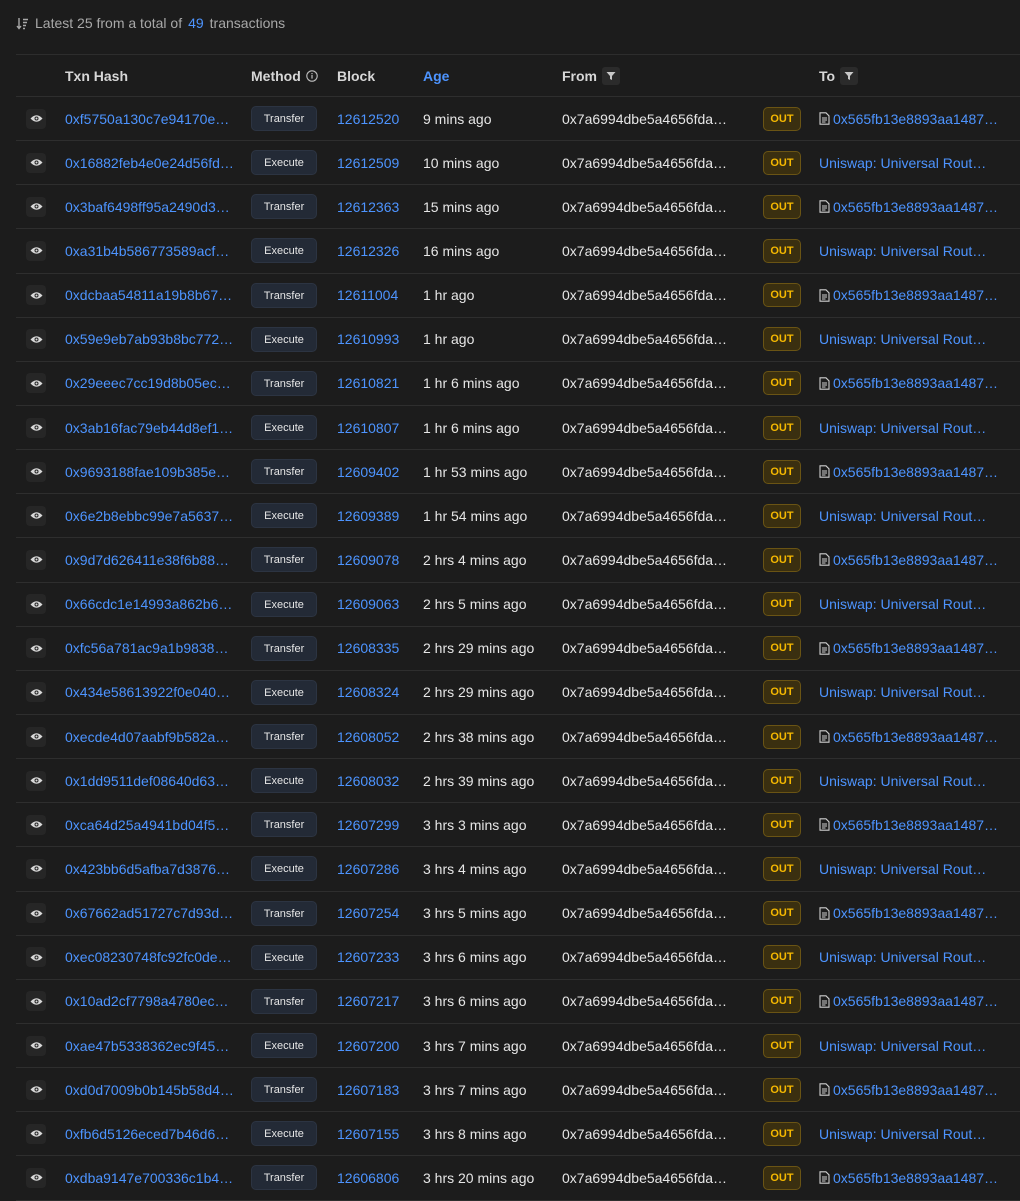  What do you see at coordinates (368, 957) in the screenshot?
I see `block-link: 12607233` at bounding box center [368, 957].